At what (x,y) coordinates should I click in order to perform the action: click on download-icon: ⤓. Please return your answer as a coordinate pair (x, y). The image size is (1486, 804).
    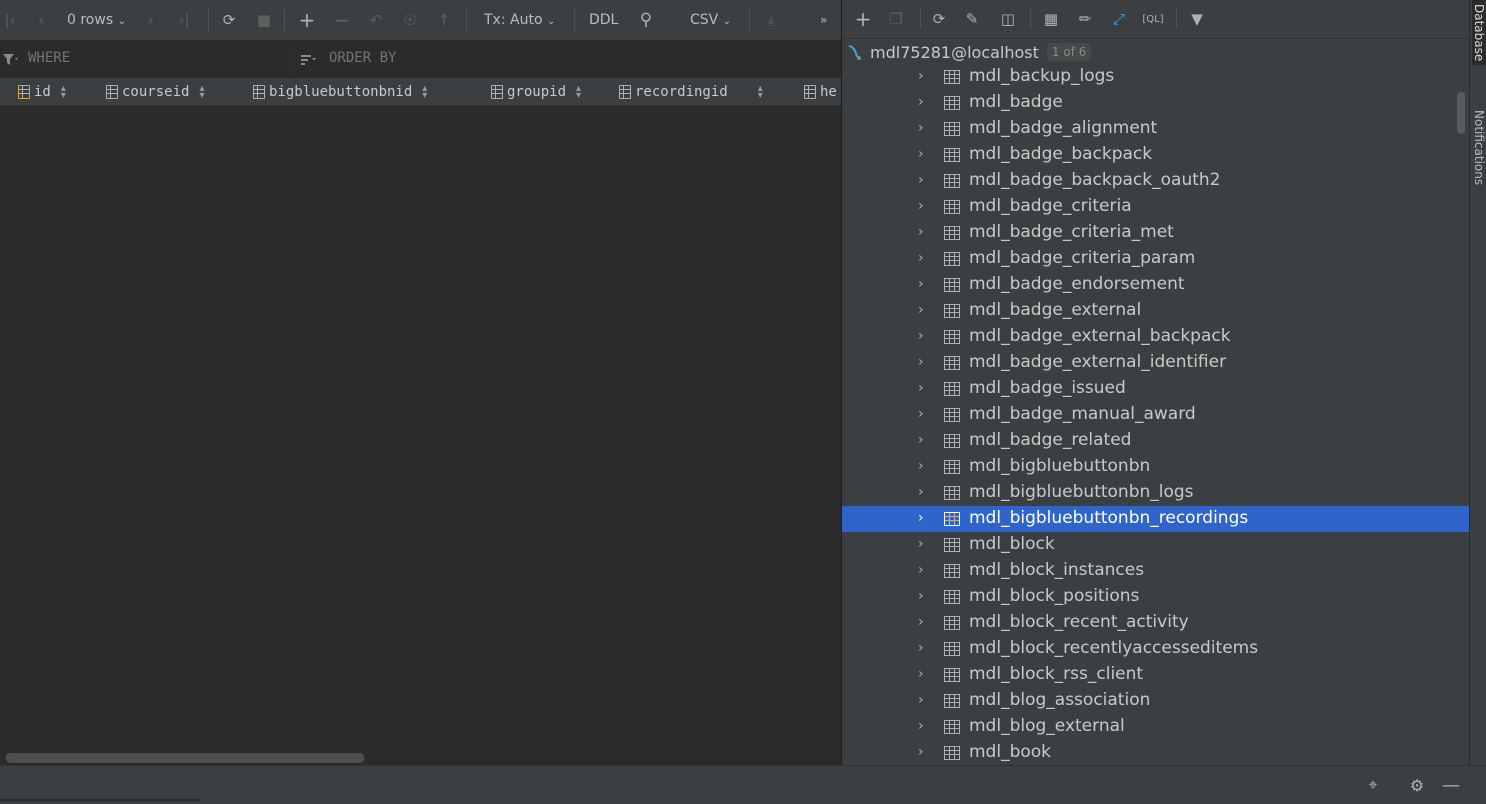
    Looking at the image, I should click on (771, 20).